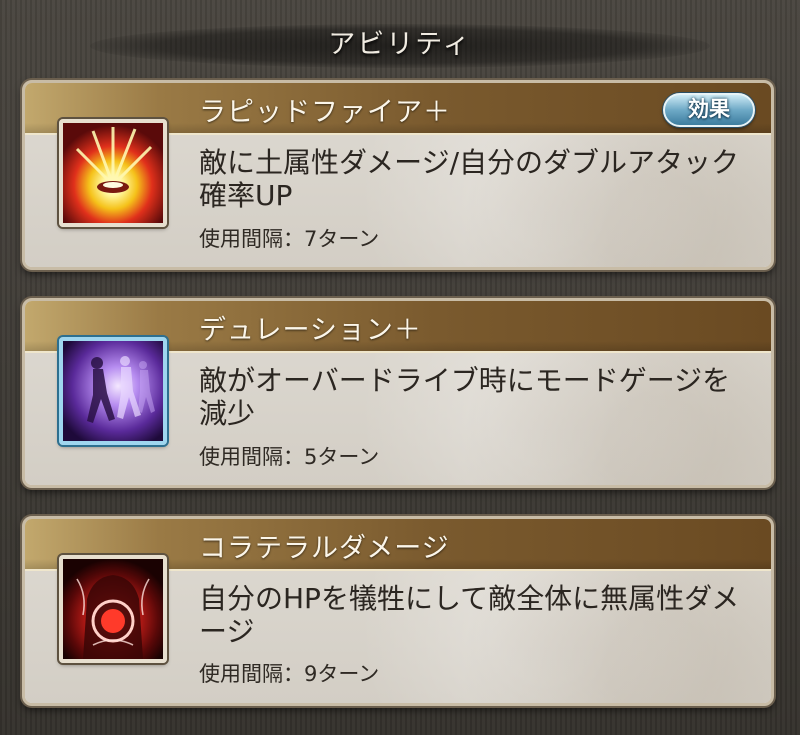  Describe the element at coordinates (709, 110) in the screenshot. I see `effect-button: 効果` at that location.